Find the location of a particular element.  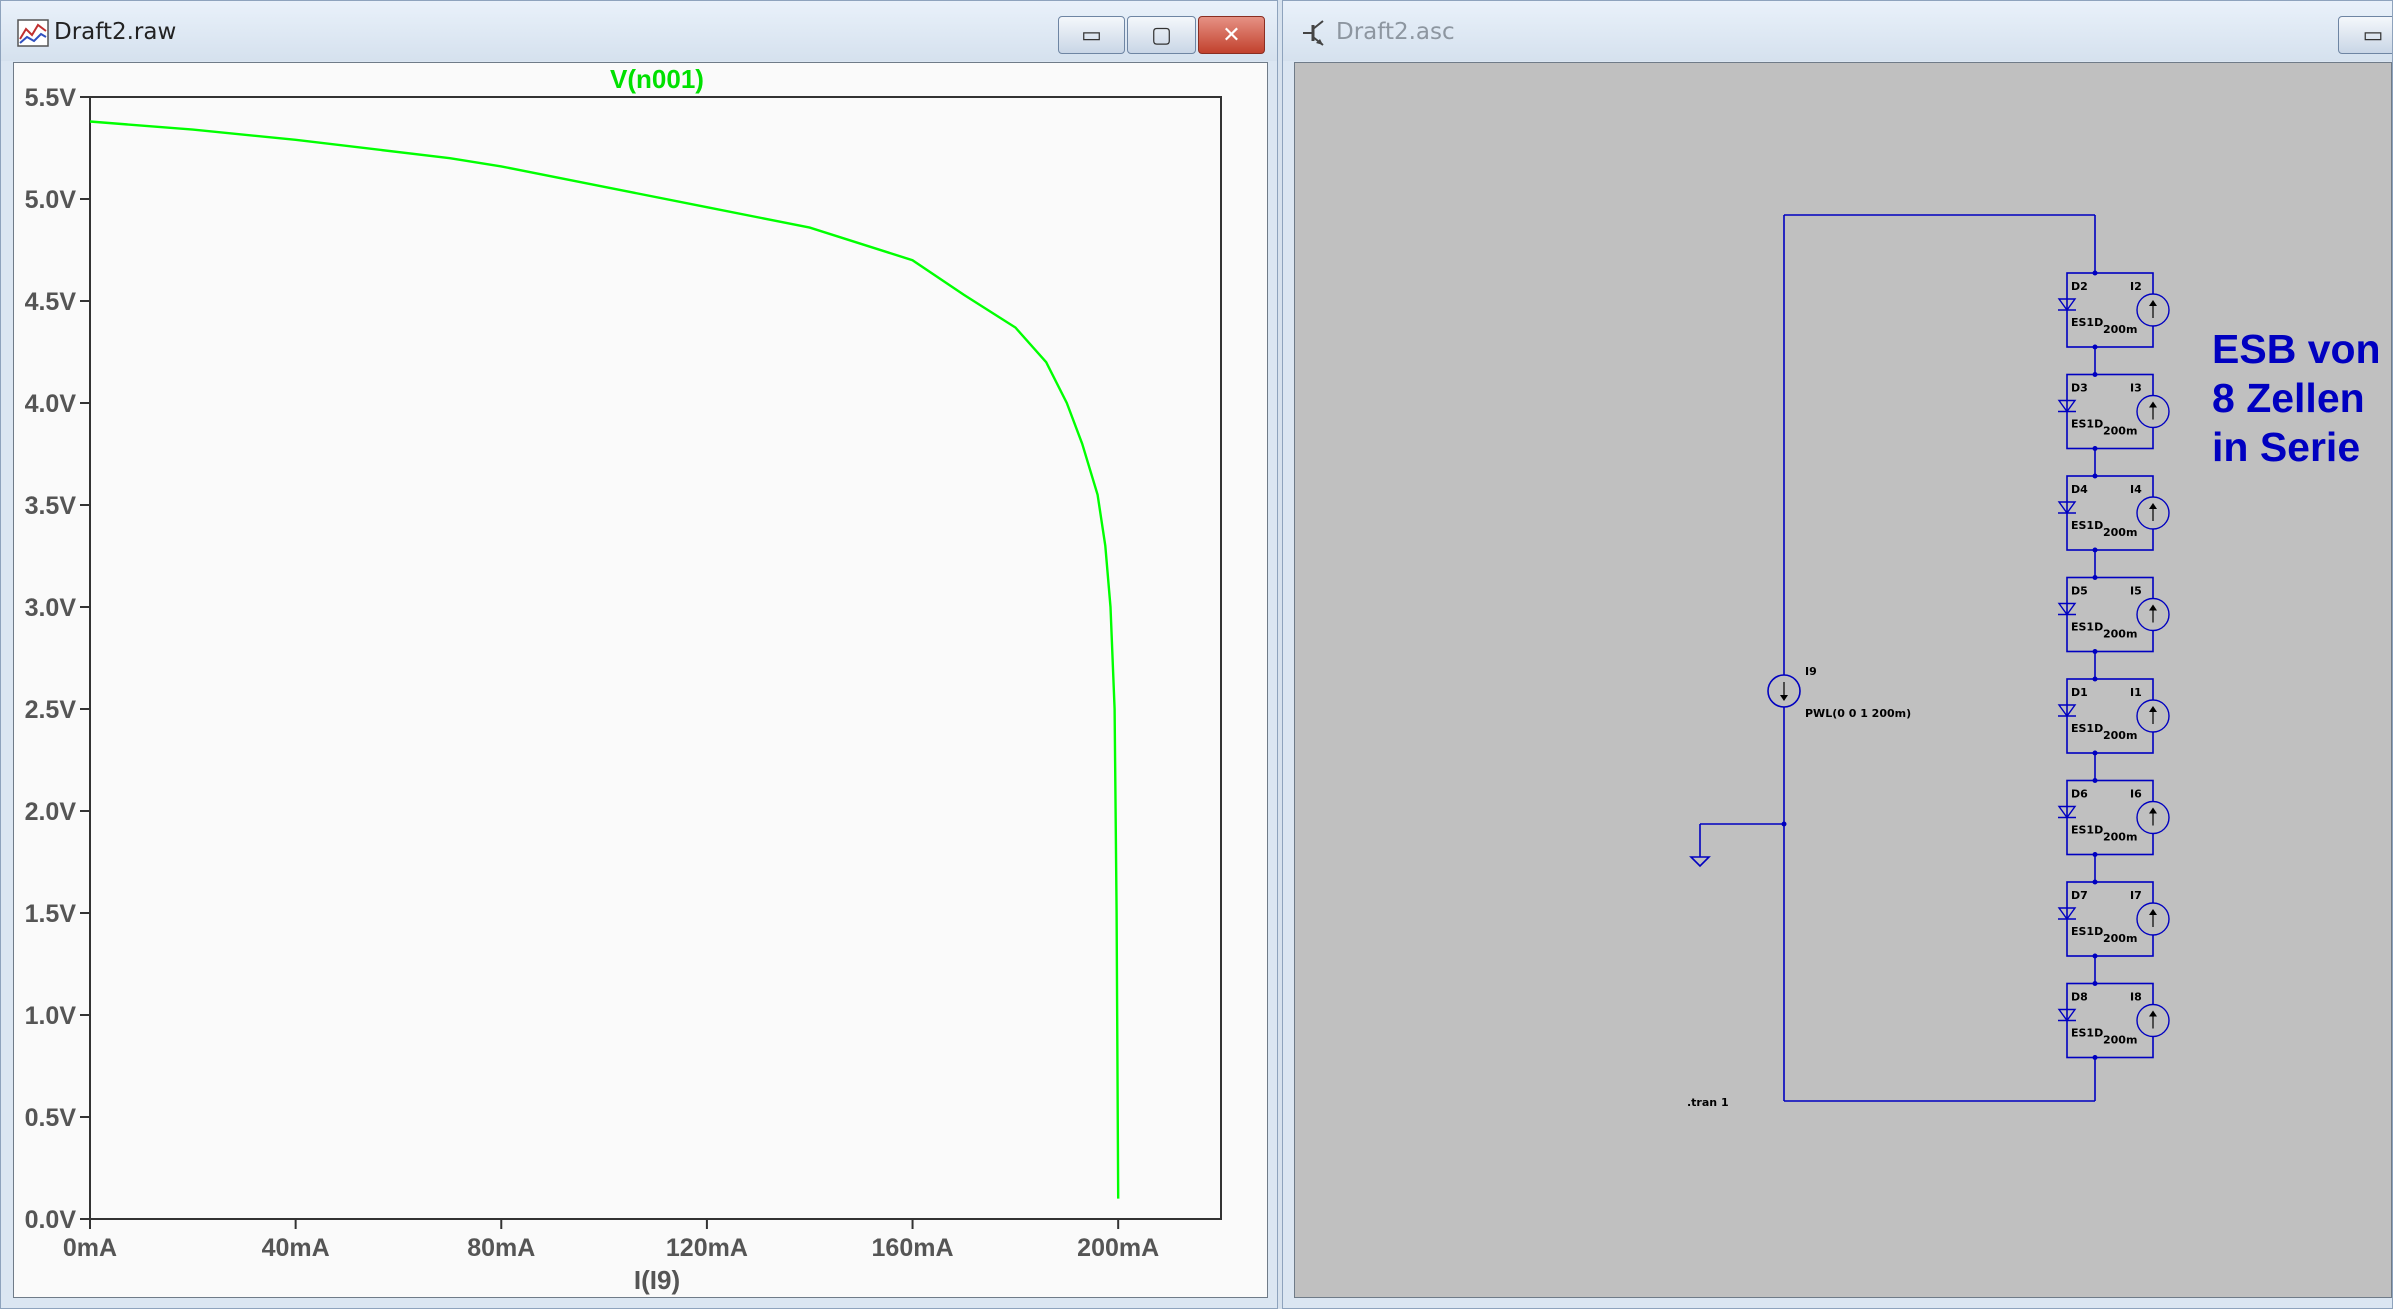

ground-icon is located at coordinates (1700, 862).